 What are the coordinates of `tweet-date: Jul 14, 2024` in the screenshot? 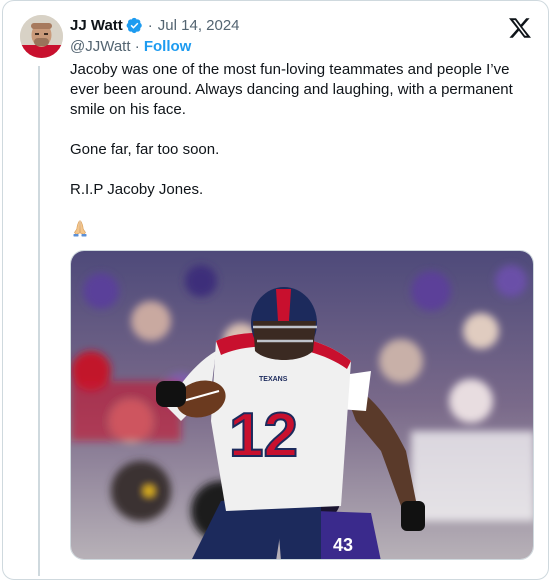 It's located at (199, 25).